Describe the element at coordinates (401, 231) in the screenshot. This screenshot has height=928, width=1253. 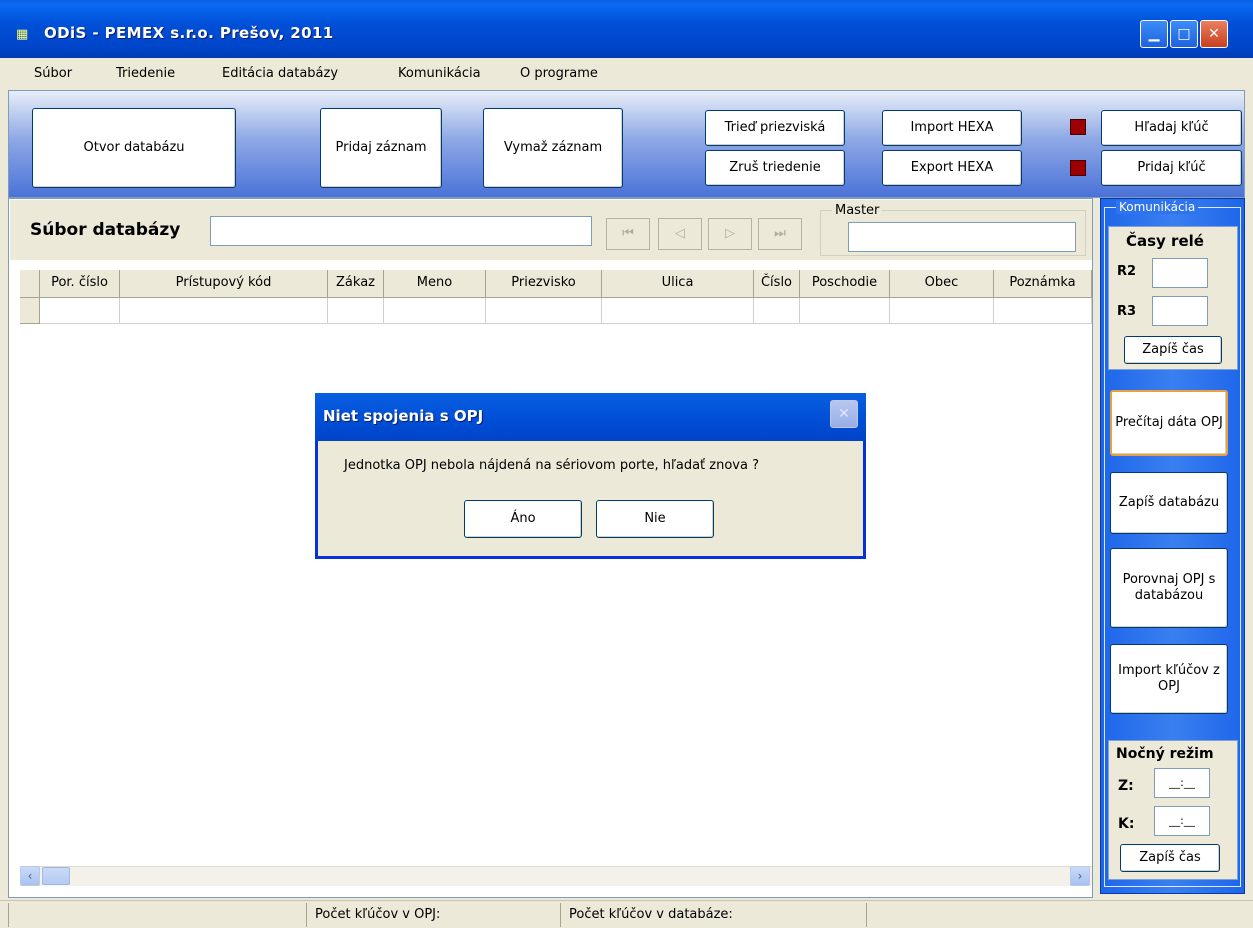
I see `database-file-input` at that location.